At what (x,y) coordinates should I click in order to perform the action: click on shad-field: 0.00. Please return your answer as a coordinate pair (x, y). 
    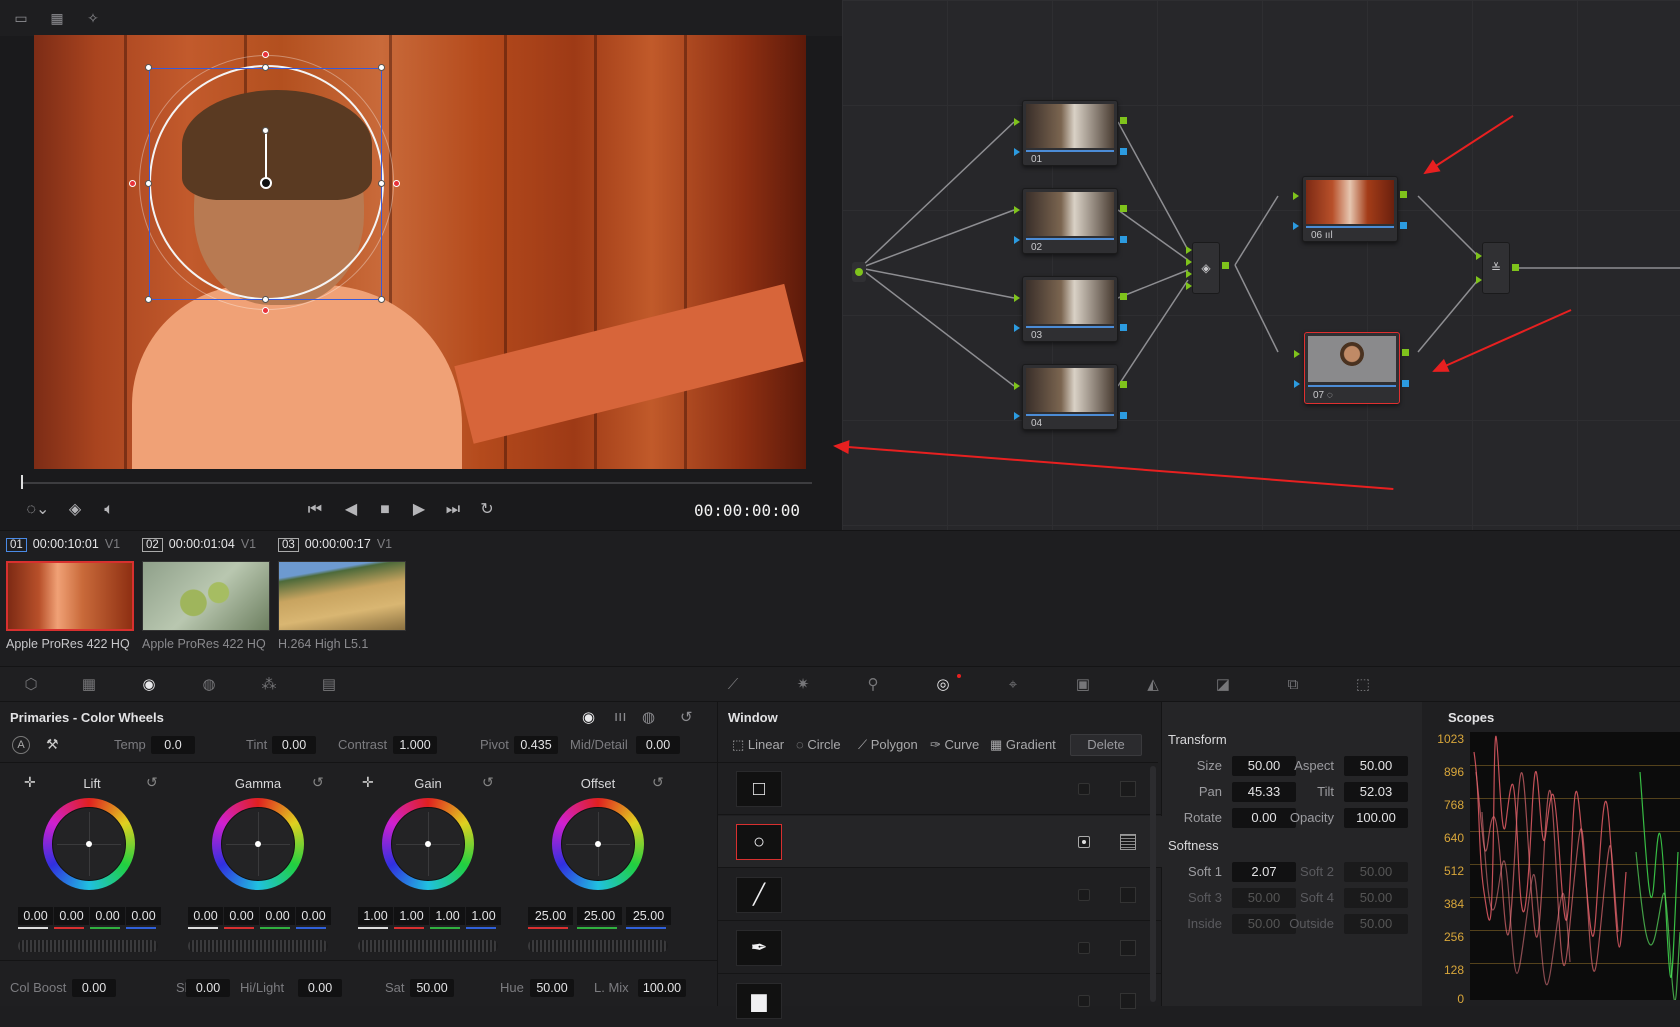
    Looking at the image, I should click on (208, 988).